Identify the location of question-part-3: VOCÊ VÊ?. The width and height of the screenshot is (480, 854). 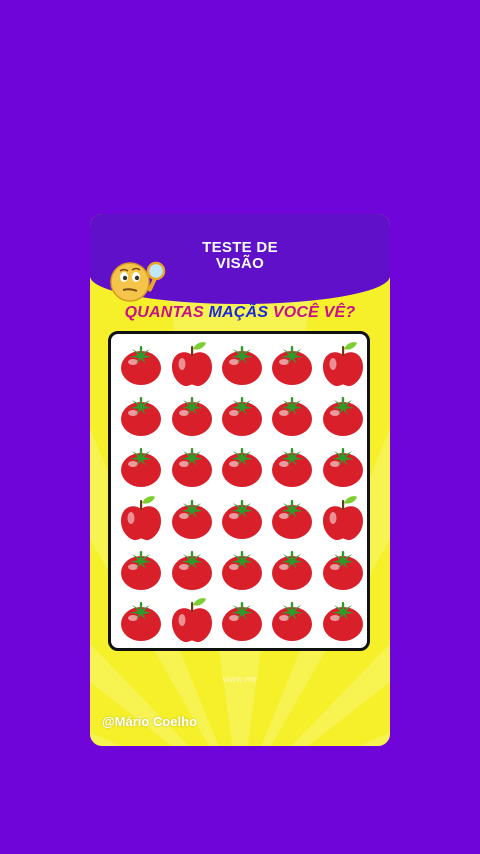
(312, 312).